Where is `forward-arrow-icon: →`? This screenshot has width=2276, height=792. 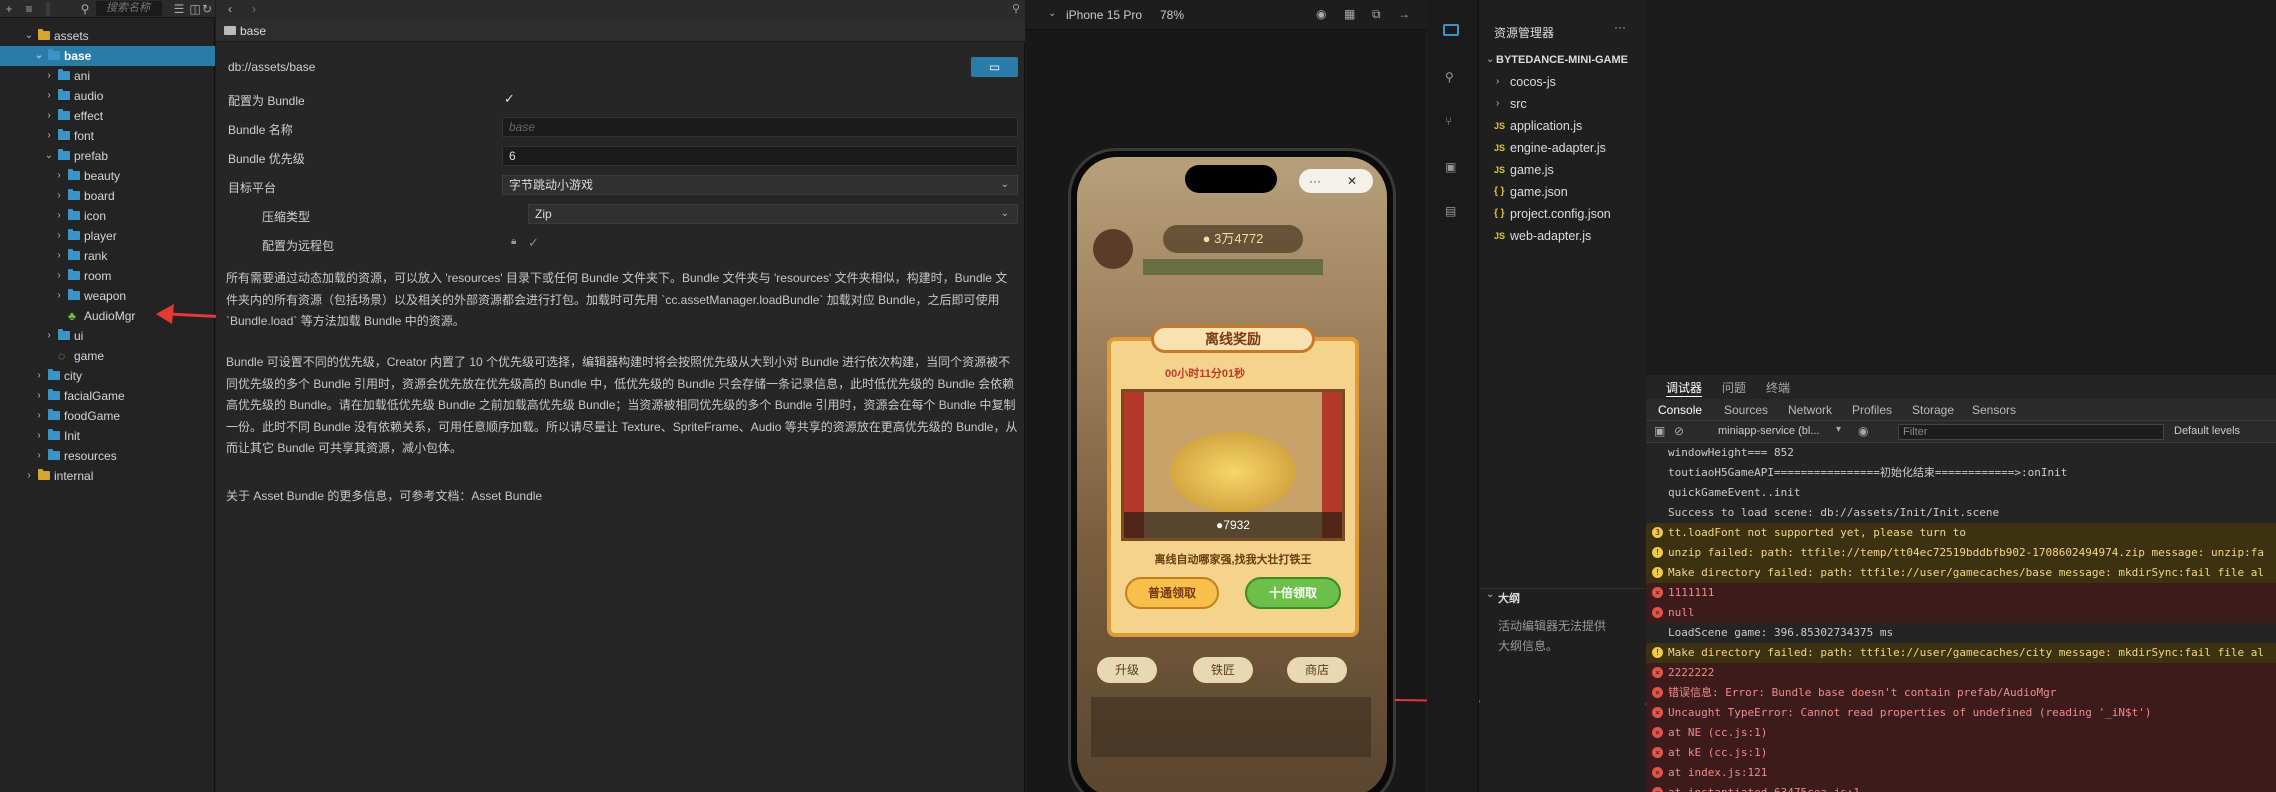 forward-arrow-icon: → is located at coordinates (1404, 14).